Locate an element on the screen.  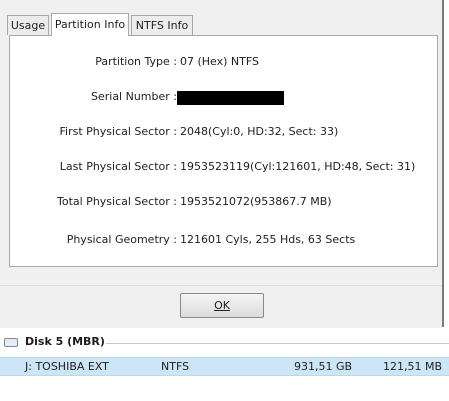
total-sector-value: 1953521072(953867.7 MB) is located at coordinates (256, 201).